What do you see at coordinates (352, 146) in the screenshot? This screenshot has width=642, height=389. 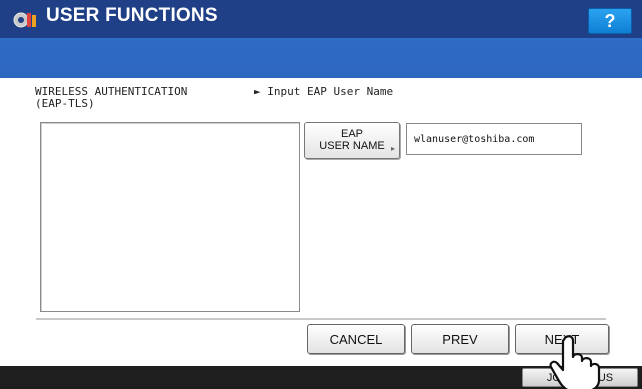 I see `eap-user-name-button-line2: USER NAME` at bounding box center [352, 146].